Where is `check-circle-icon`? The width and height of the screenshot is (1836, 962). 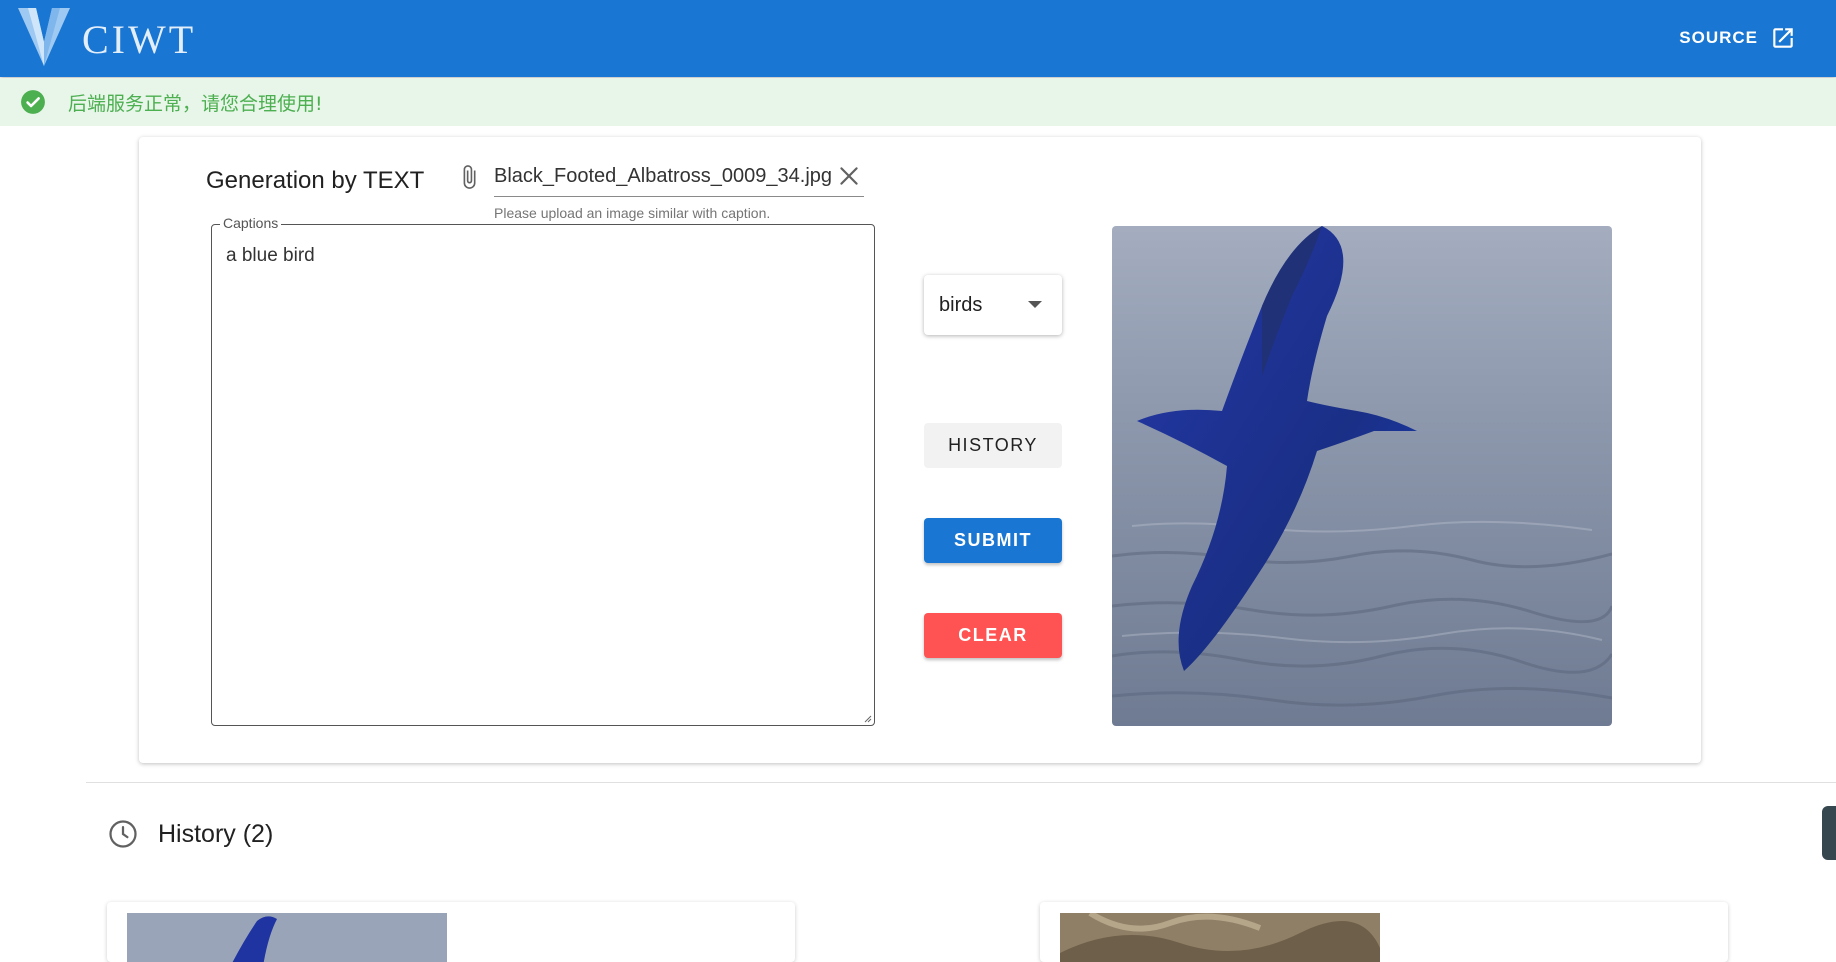
check-circle-icon is located at coordinates (33, 102).